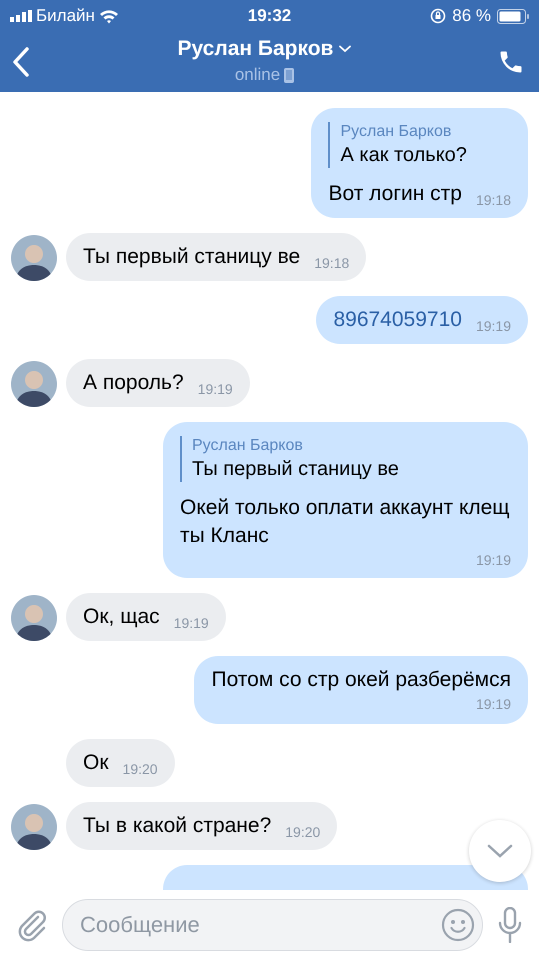 The width and height of the screenshot is (539, 960). Describe the element at coordinates (395, 194) in the screenshot. I see `message-text: Вот логин стр` at that location.